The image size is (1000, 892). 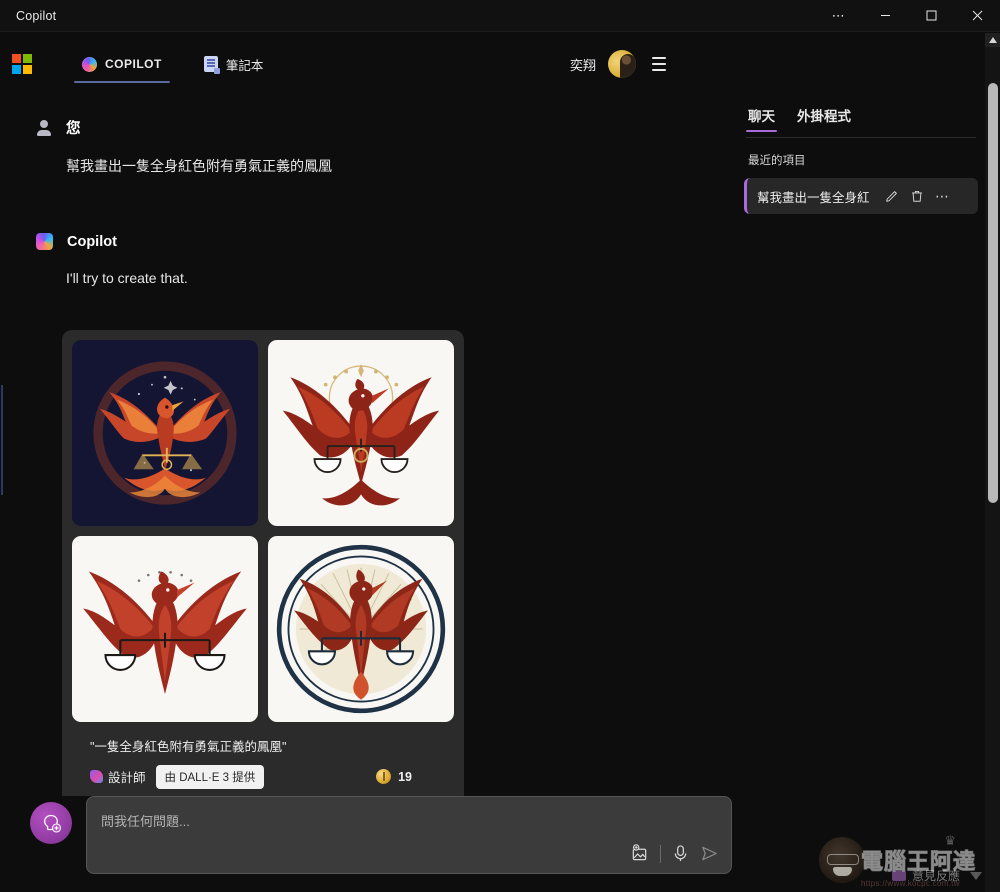 I want to click on window-title: Copilot, so click(x=36, y=15).